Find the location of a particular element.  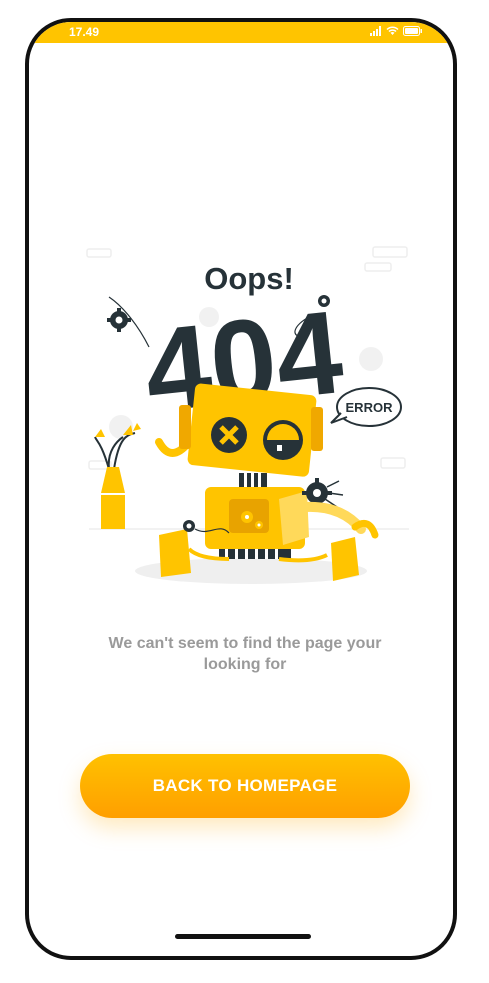

battery-icon is located at coordinates (412, 31).